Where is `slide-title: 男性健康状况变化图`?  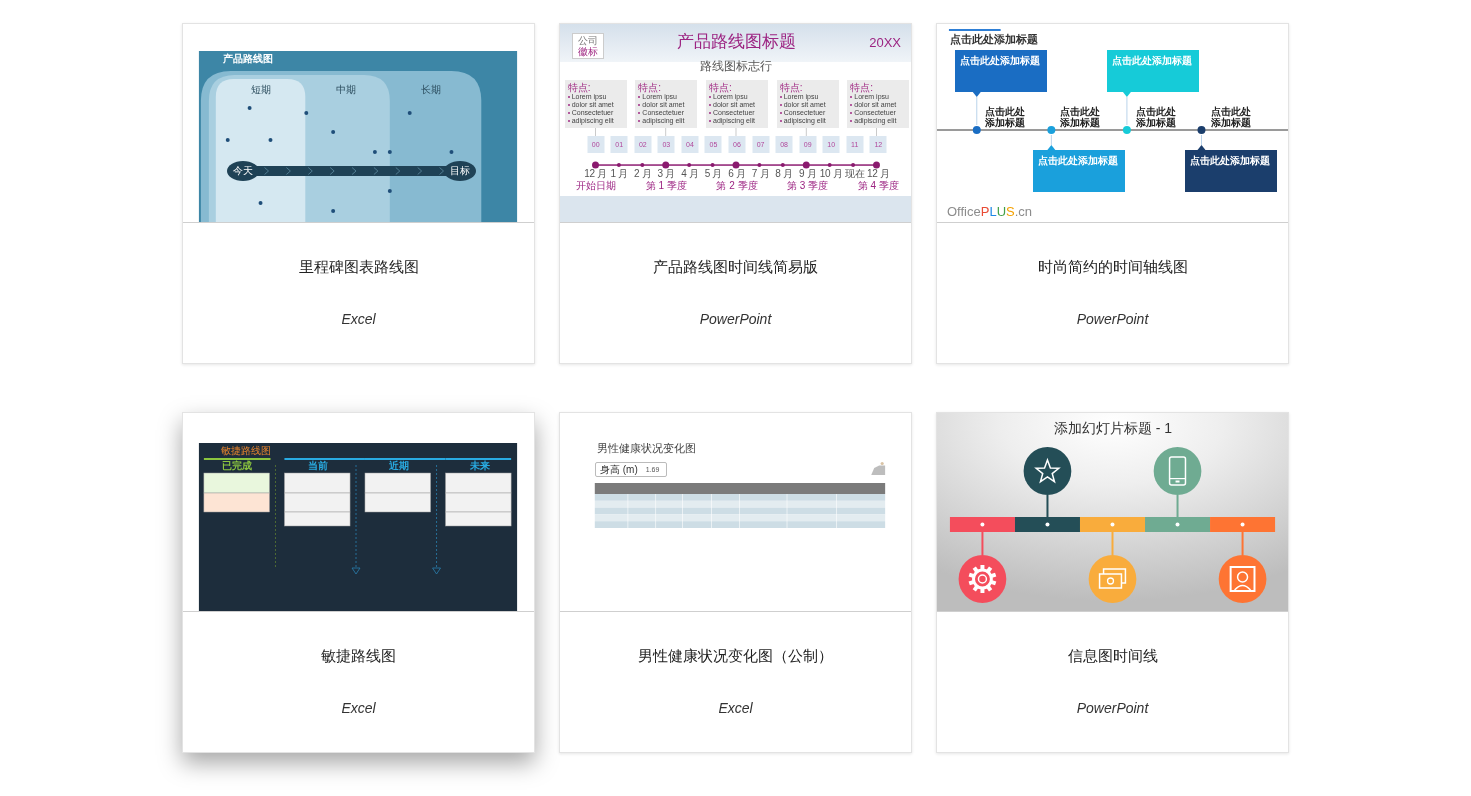
slide-title: 男性健康状况变化图 is located at coordinates (646, 448).